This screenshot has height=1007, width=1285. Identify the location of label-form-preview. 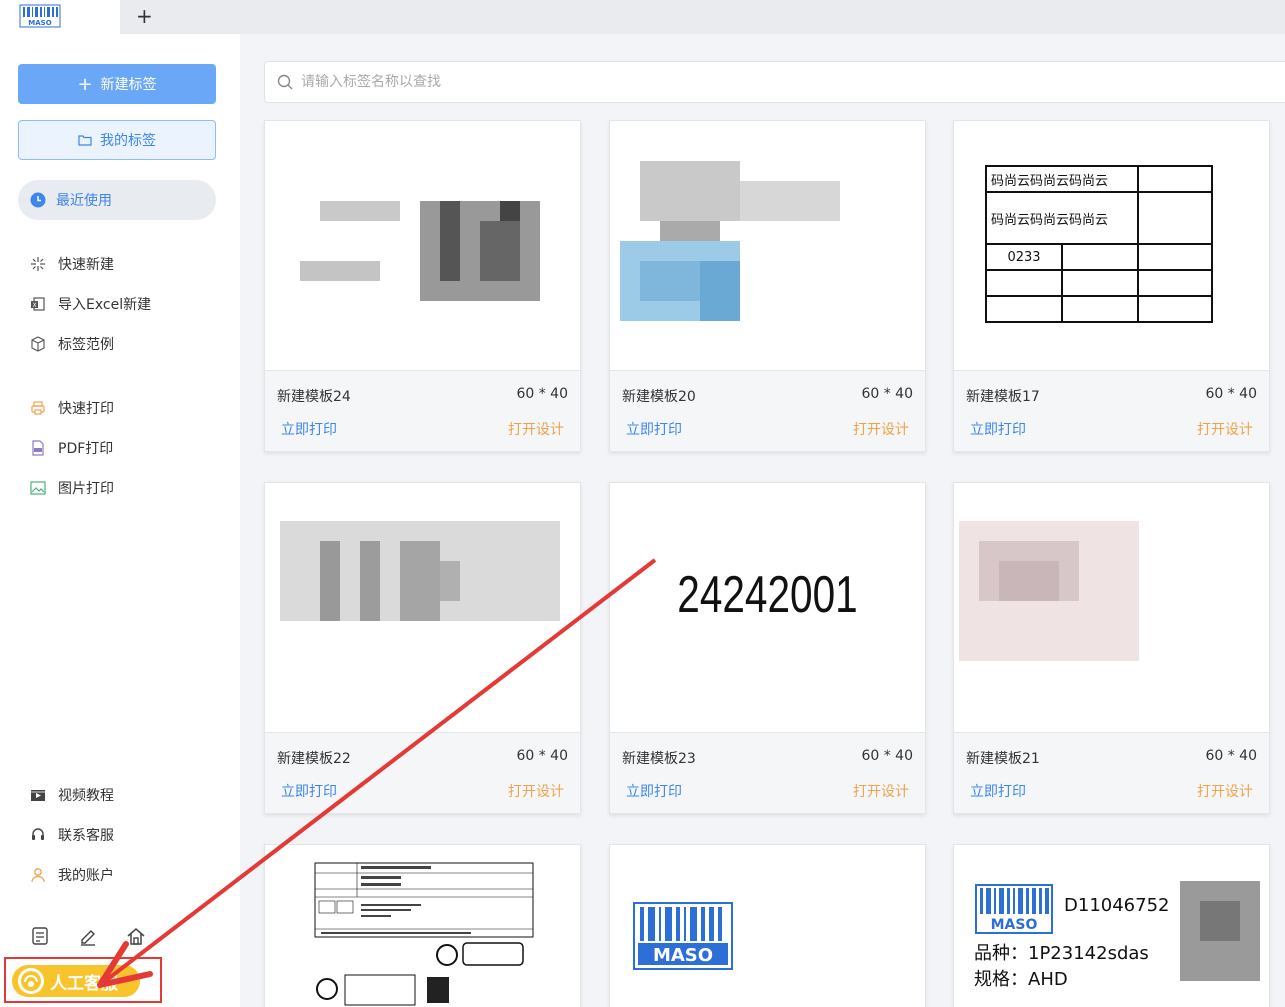
(424, 934).